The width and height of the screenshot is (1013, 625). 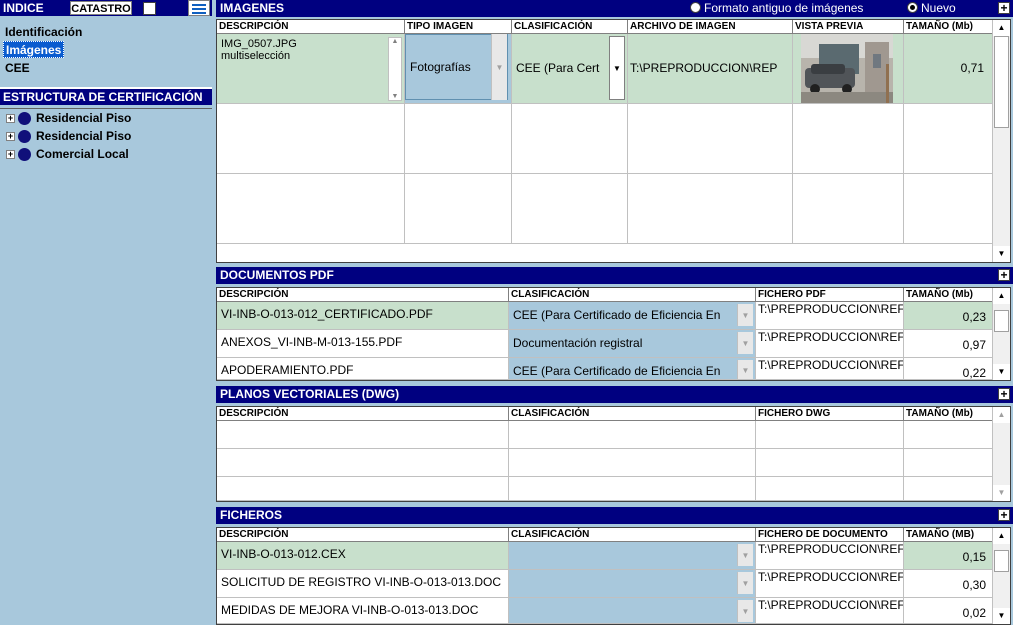 I want to click on add-pdf-button: +, so click(x=1004, y=275).